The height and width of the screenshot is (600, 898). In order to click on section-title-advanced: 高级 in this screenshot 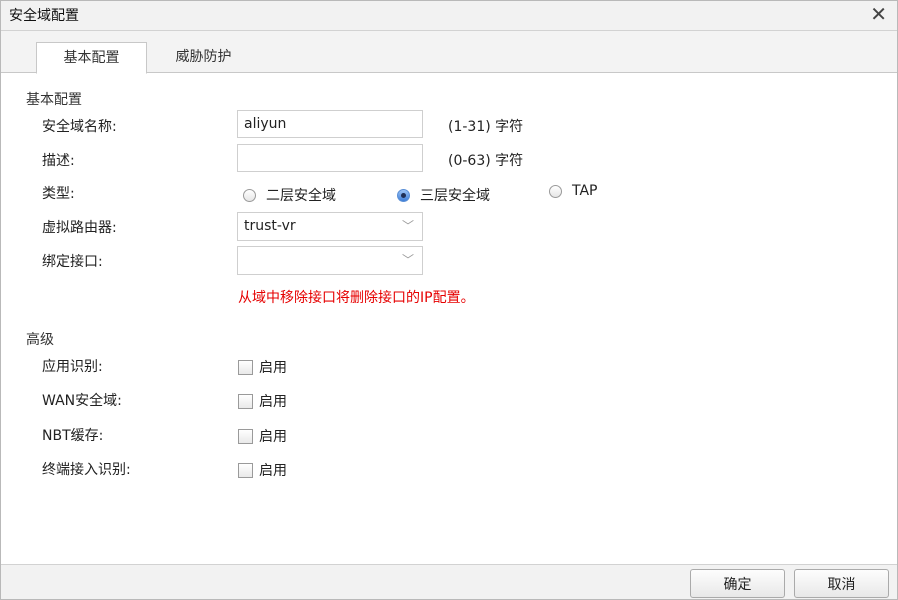, I will do `click(40, 340)`.